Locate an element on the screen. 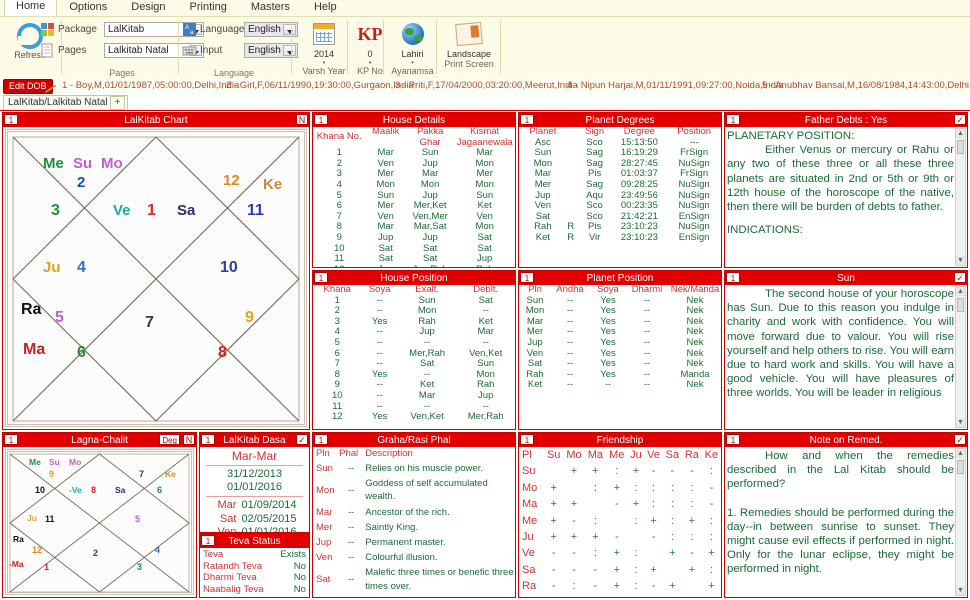  cell-deblt: Mer,Rah is located at coordinates (485, 417).